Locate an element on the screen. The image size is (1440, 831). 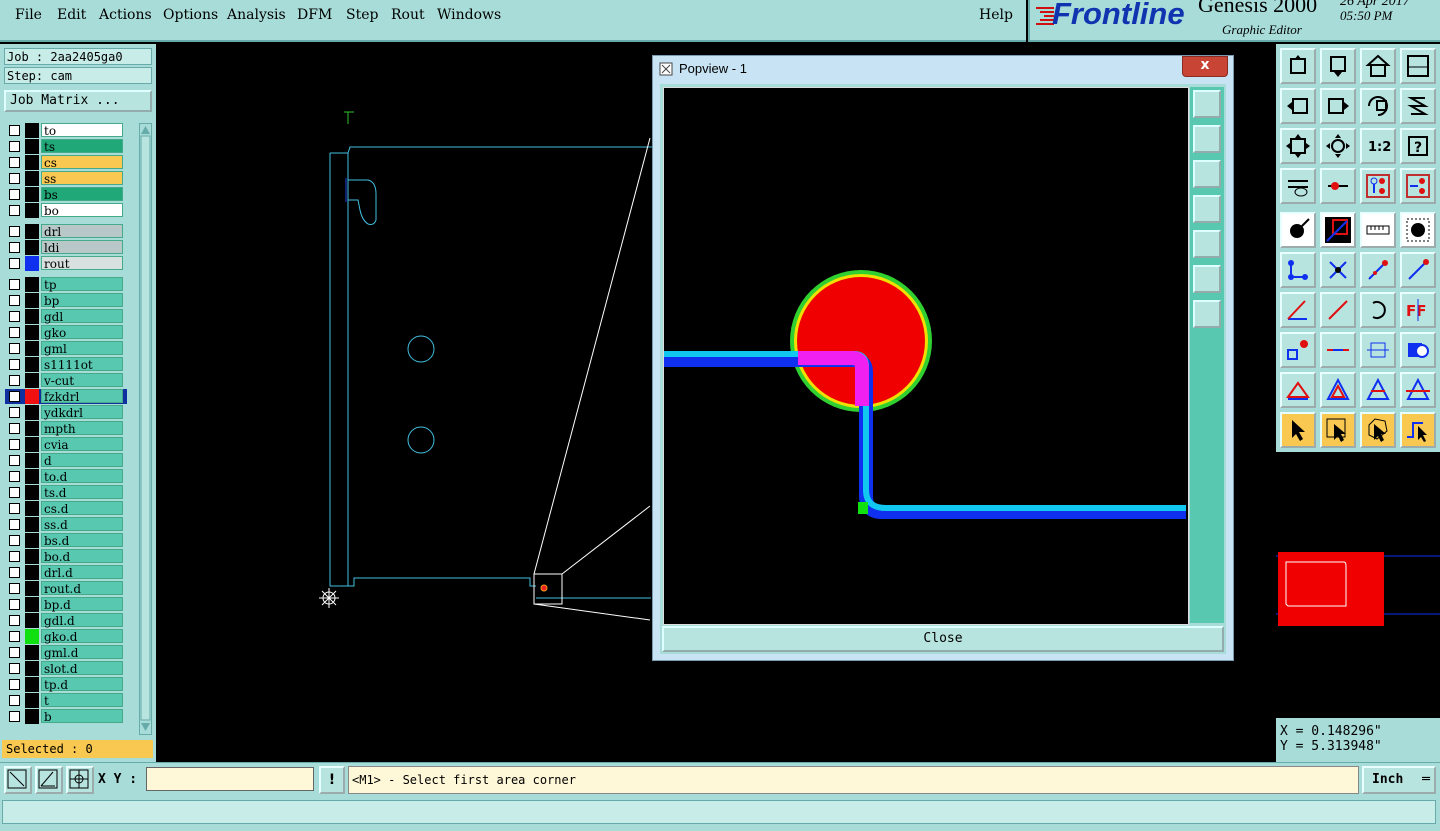
layer-name: gko.d is located at coordinates (82, 636).